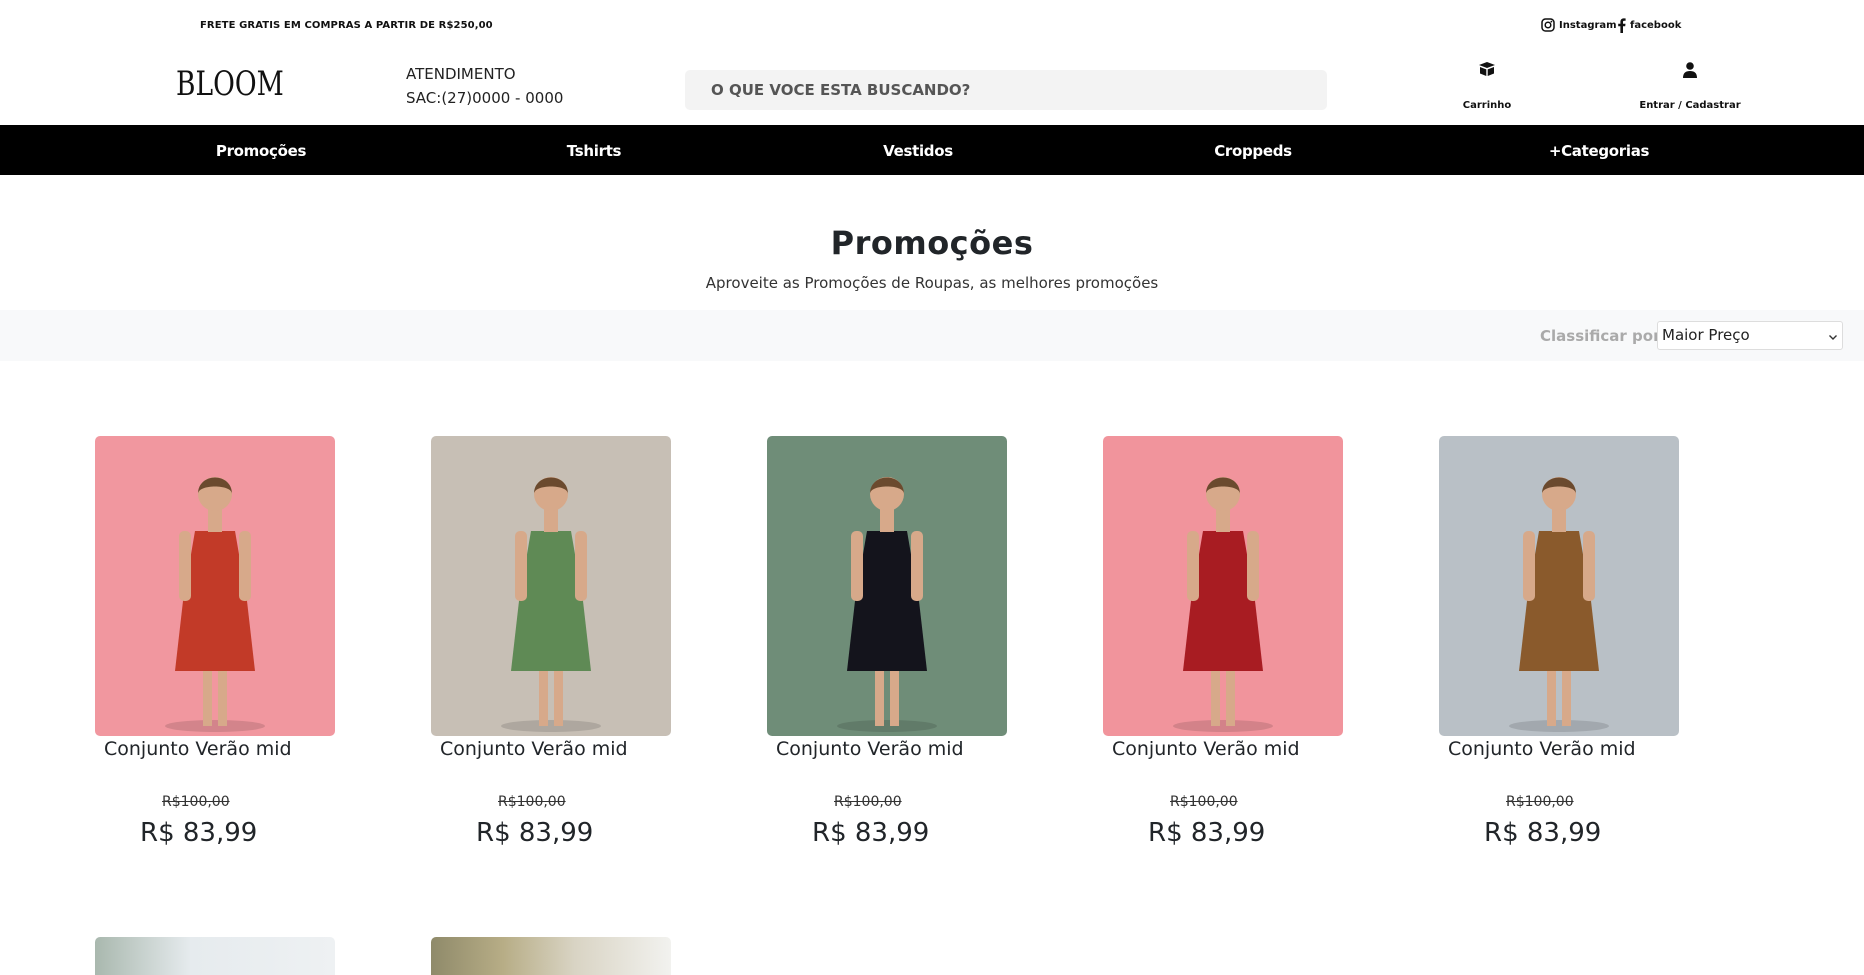  Describe the element at coordinates (485, 98) in the screenshot. I see `customer-service-phone: SAC:(27)0000 - 0000` at that location.